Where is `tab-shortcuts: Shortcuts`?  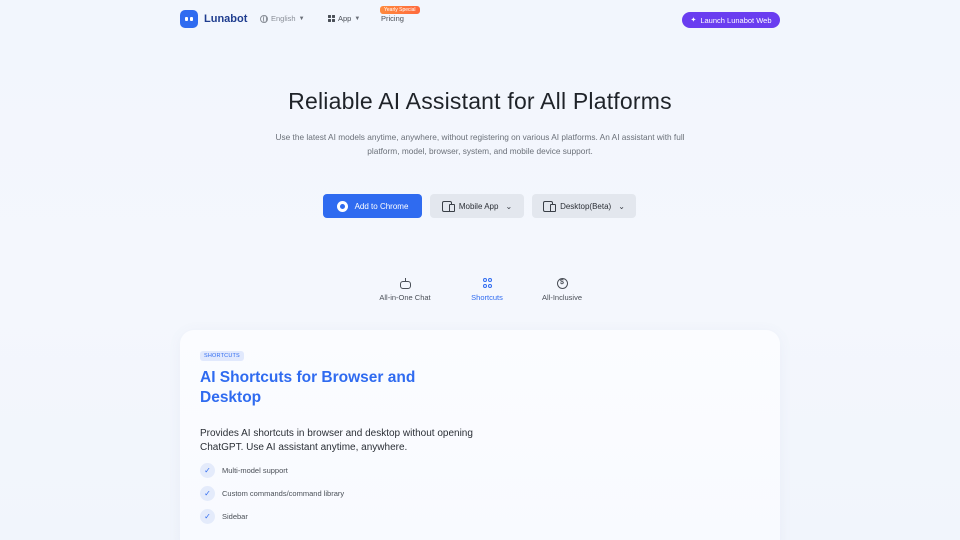
tab-shortcuts: Shortcuts is located at coordinates (487, 290).